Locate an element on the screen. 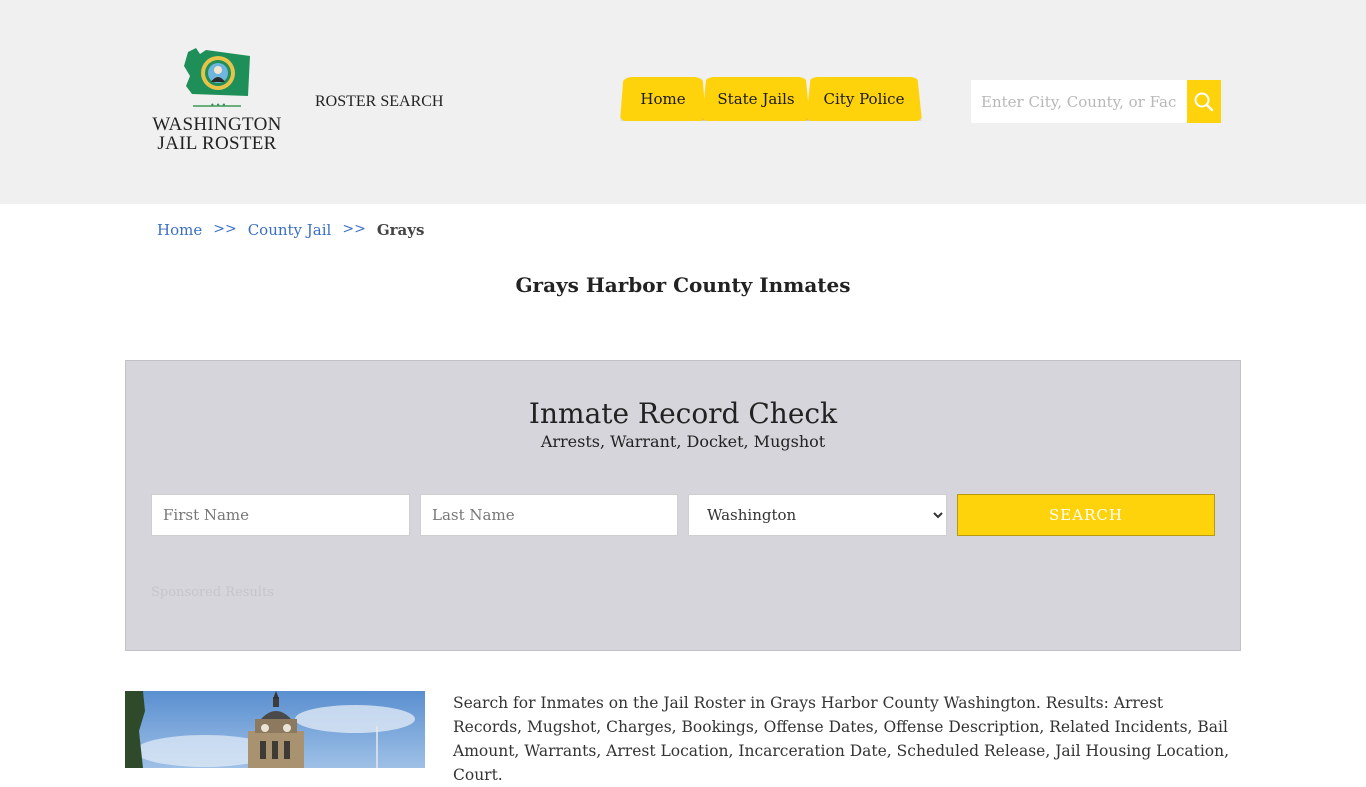 The width and height of the screenshot is (1366, 787). courthouse-image is located at coordinates (275, 729).